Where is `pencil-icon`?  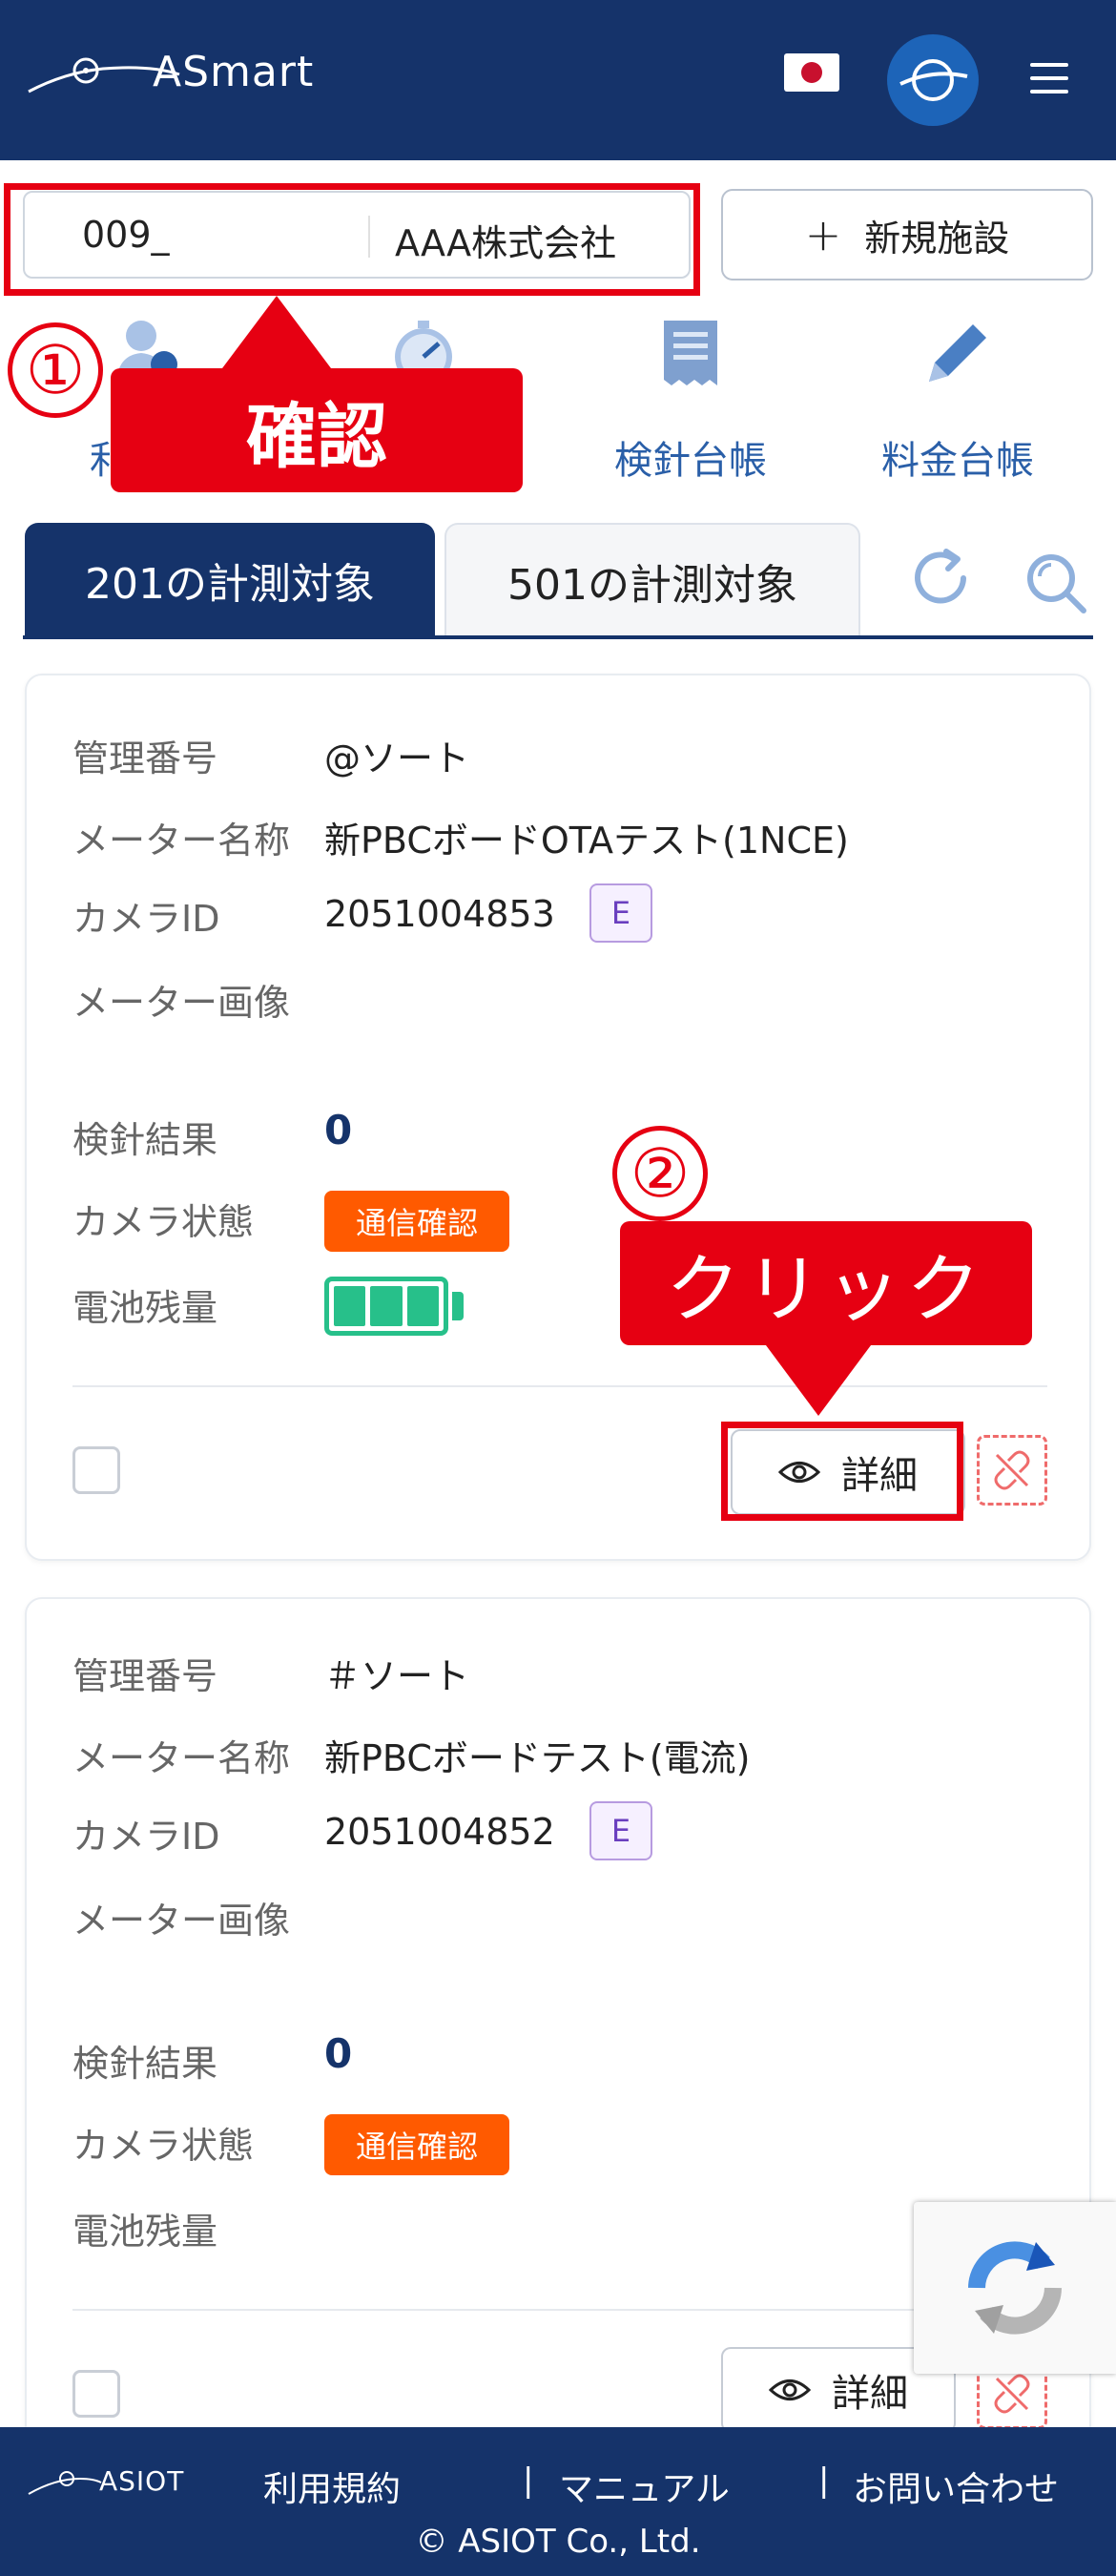 pencil-icon is located at coordinates (957, 353).